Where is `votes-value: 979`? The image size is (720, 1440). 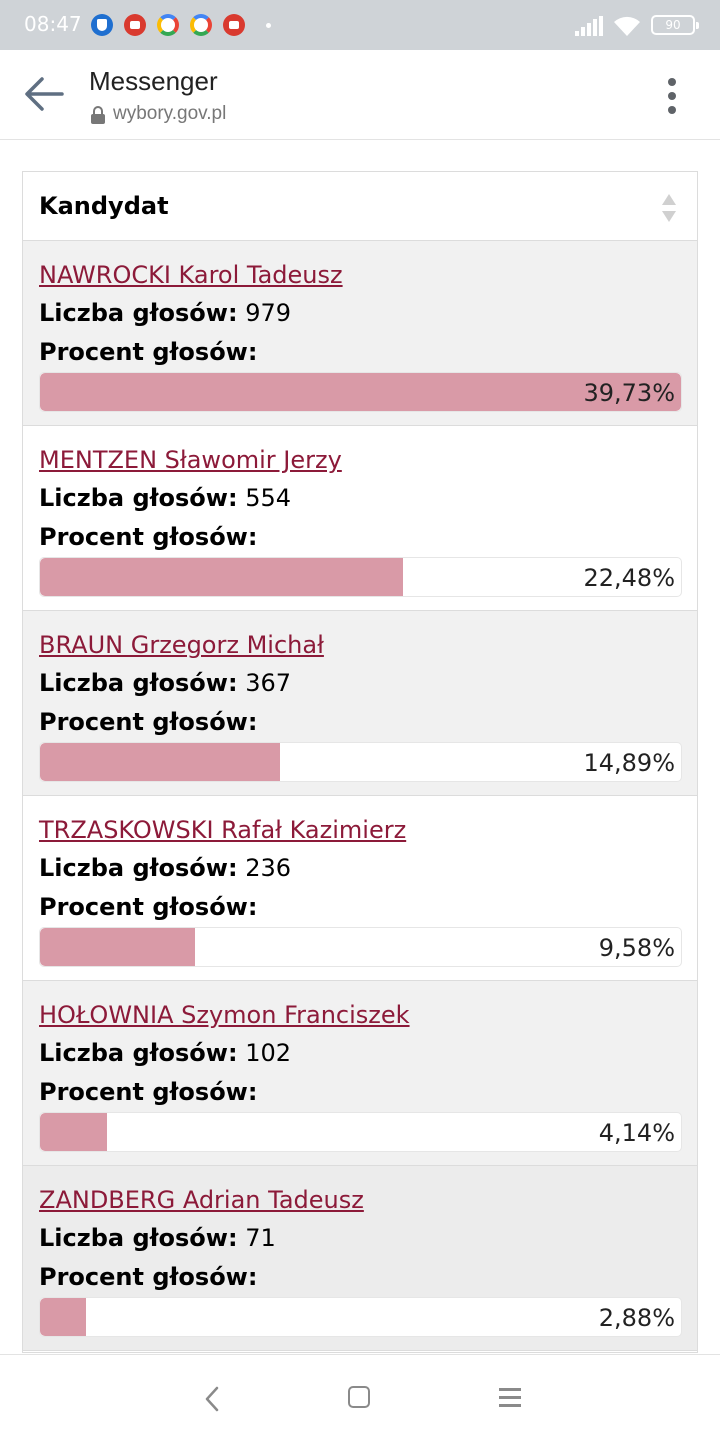
votes-value: 979 is located at coordinates (268, 313).